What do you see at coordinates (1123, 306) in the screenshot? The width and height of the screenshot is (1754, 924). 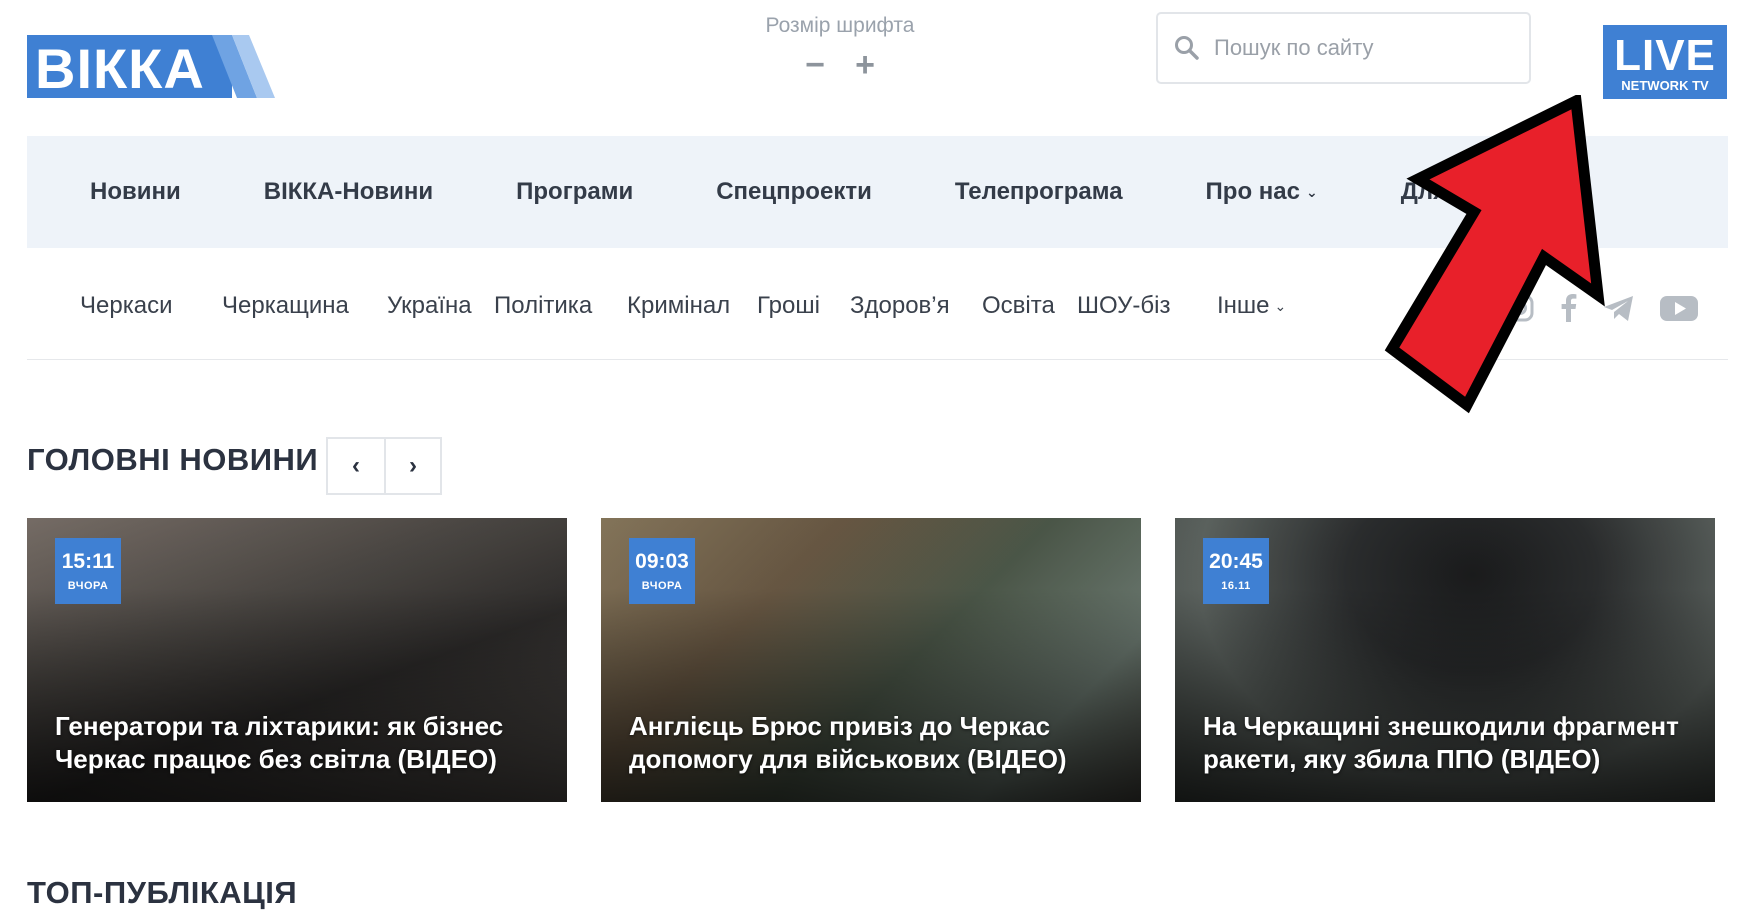 I see `category-showbiz: ШОУ-біз` at bounding box center [1123, 306].